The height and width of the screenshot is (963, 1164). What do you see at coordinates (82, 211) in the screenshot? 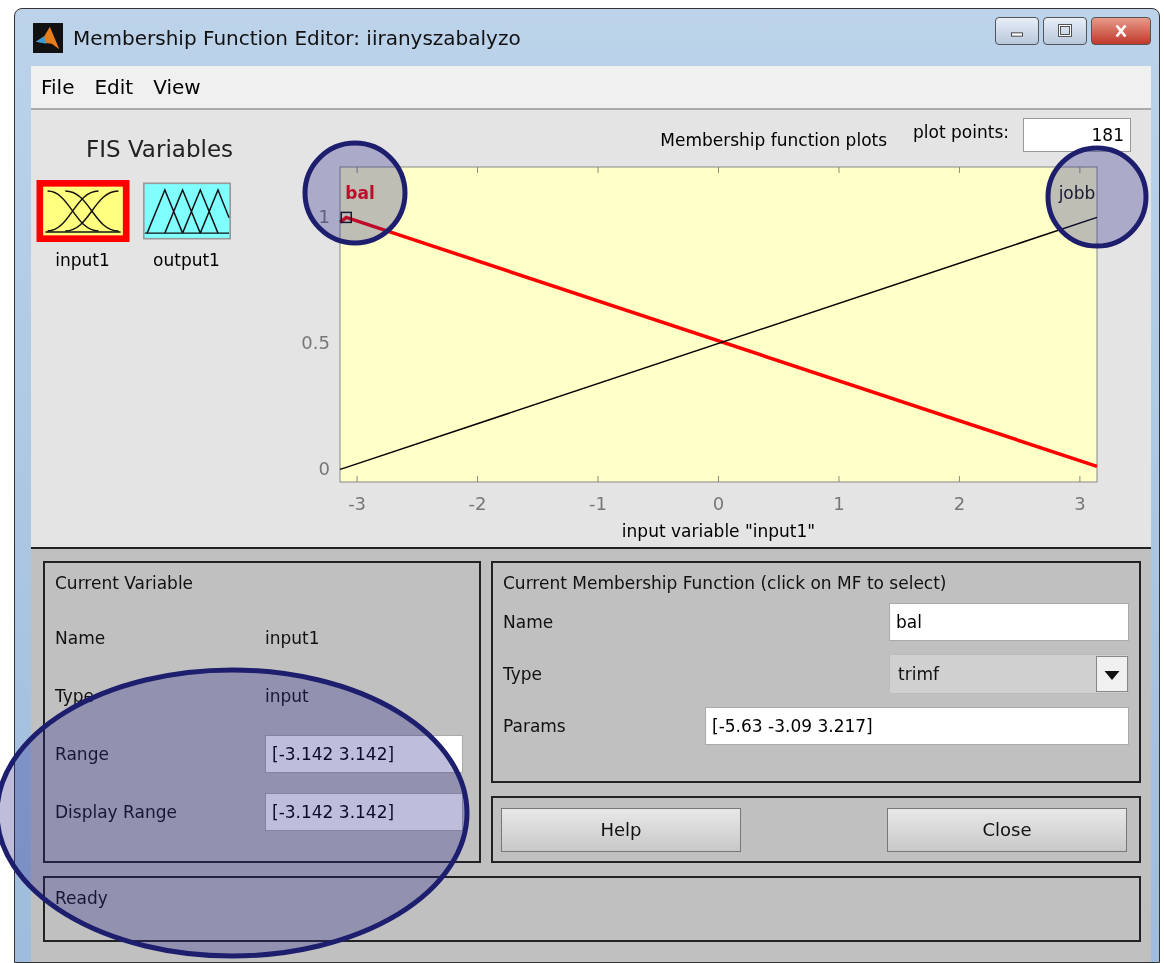
I see `variable-button` at bounding box center [82, 211].